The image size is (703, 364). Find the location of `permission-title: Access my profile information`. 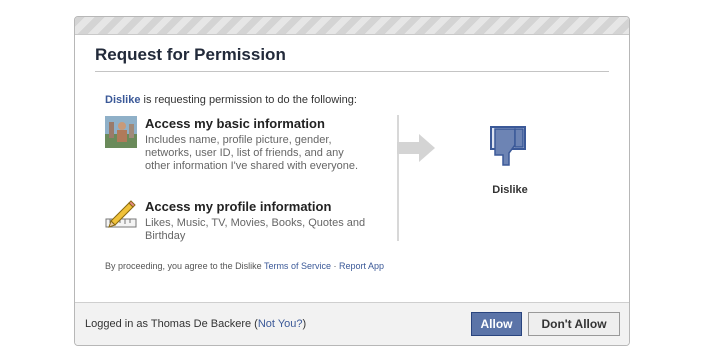

permission-title: Access my profile information is located at coordinates (238, 206).